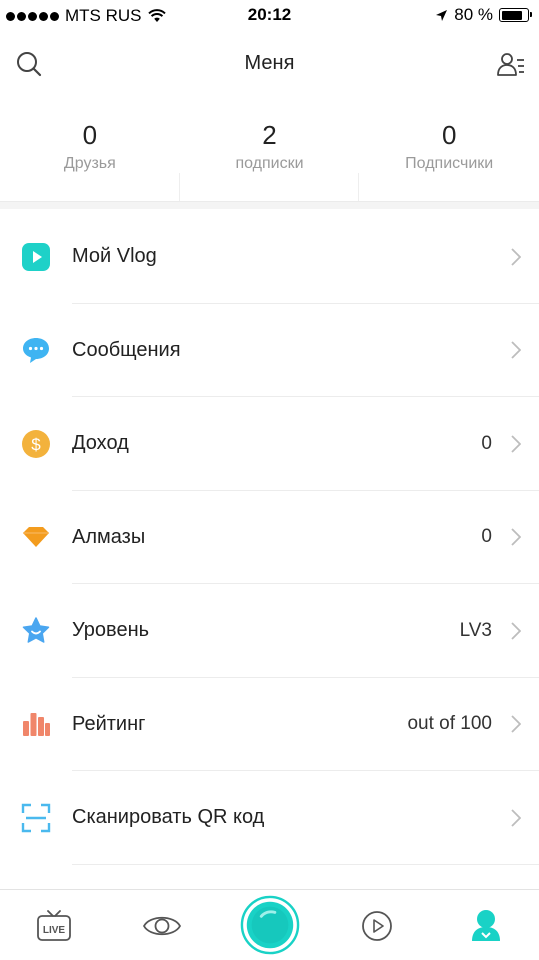 The width and height of the screenshot is (539, 960). Describe the element at coordinates (111, 630) in the screenshot. I see `menu-label: Уровень` at that location.